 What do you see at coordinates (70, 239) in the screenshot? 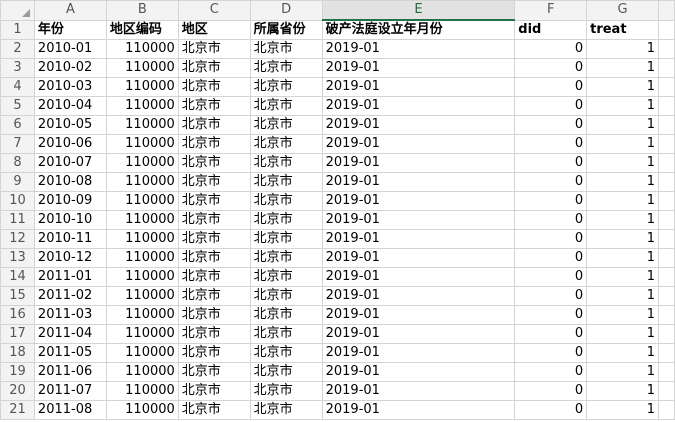
I see `cell: 2010-11` at bounding box center [70, 239].